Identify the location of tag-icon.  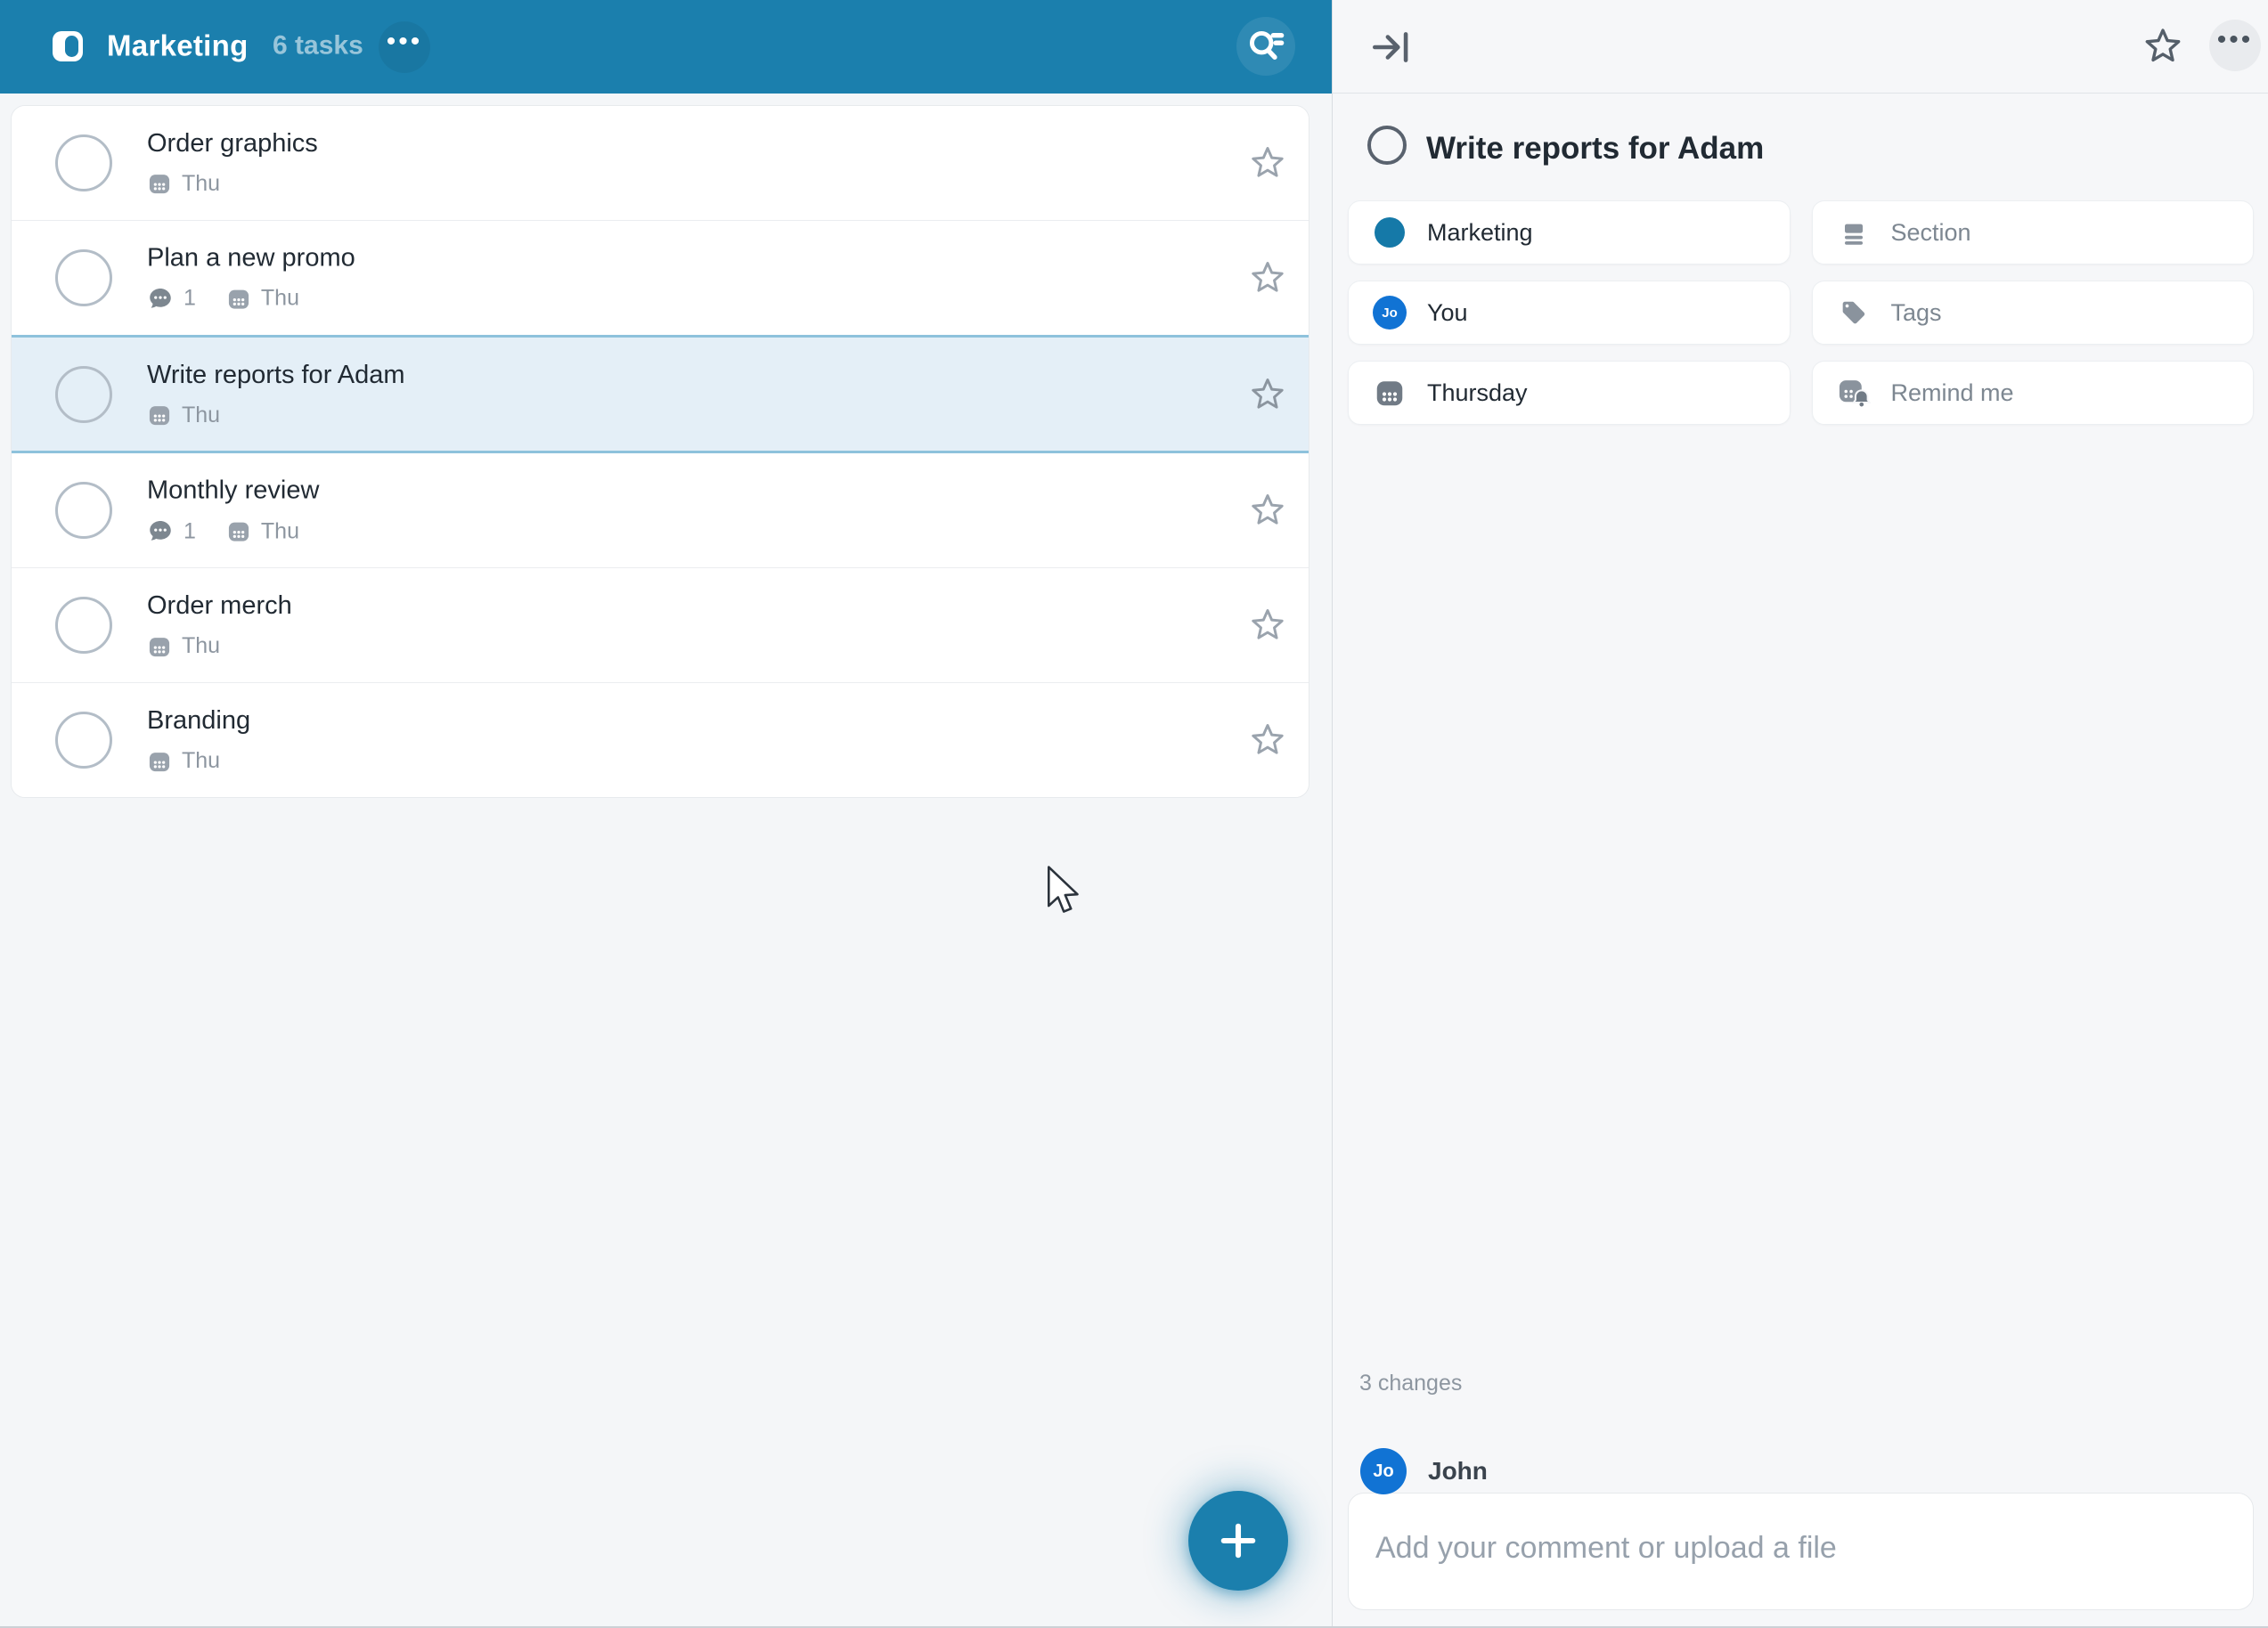
(1853, 312).